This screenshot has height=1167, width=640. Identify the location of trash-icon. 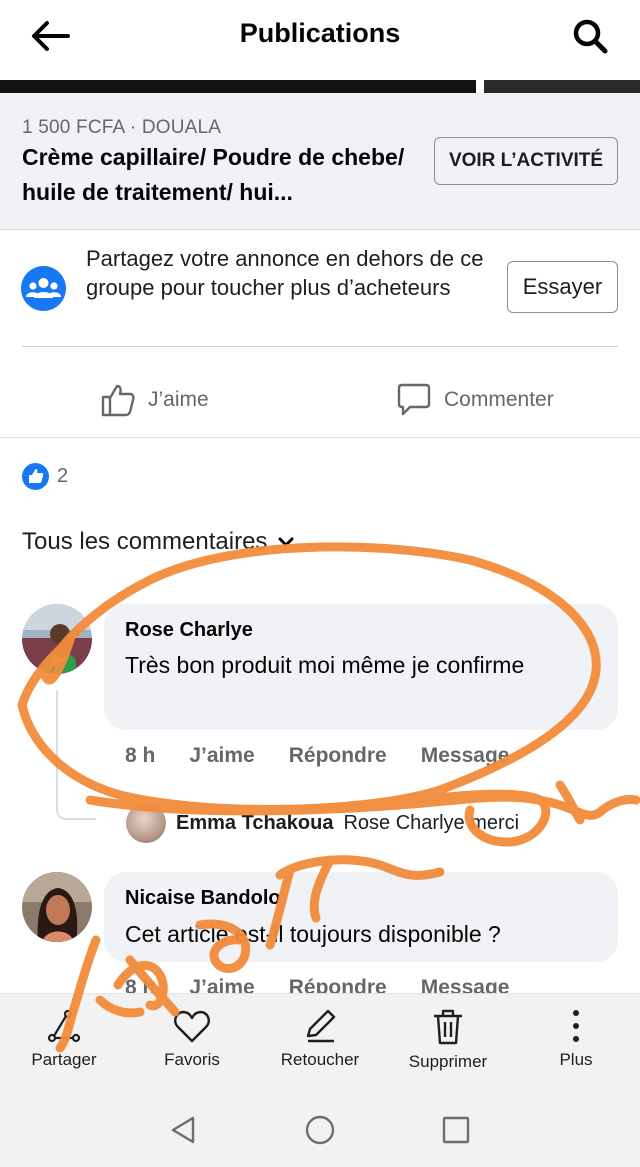
(448, 1027).